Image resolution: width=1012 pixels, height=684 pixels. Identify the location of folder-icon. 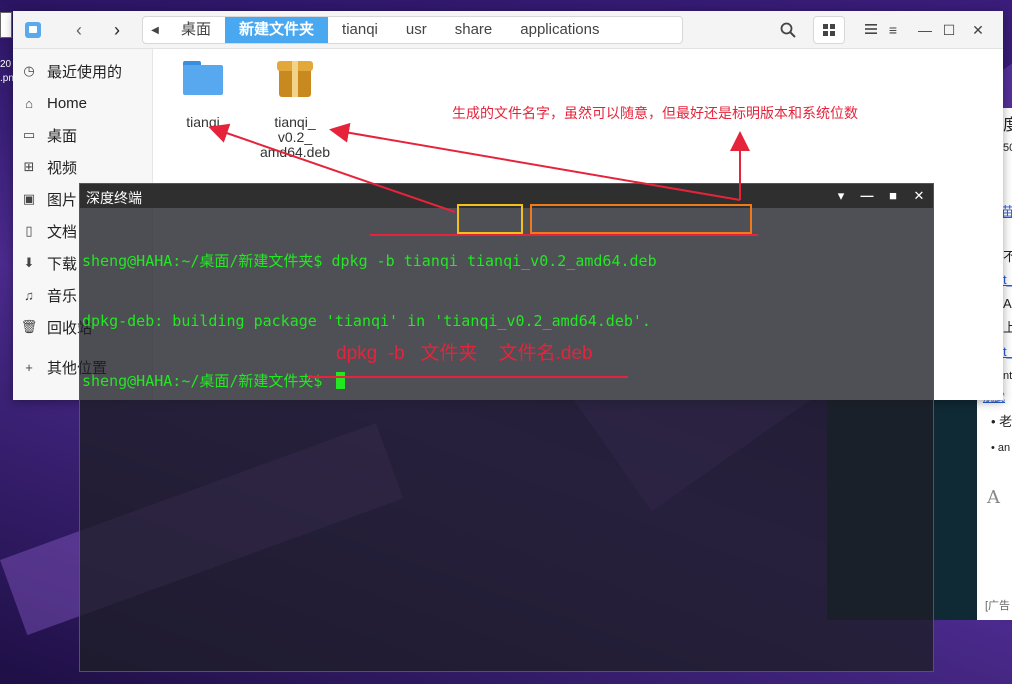
(203, 78).